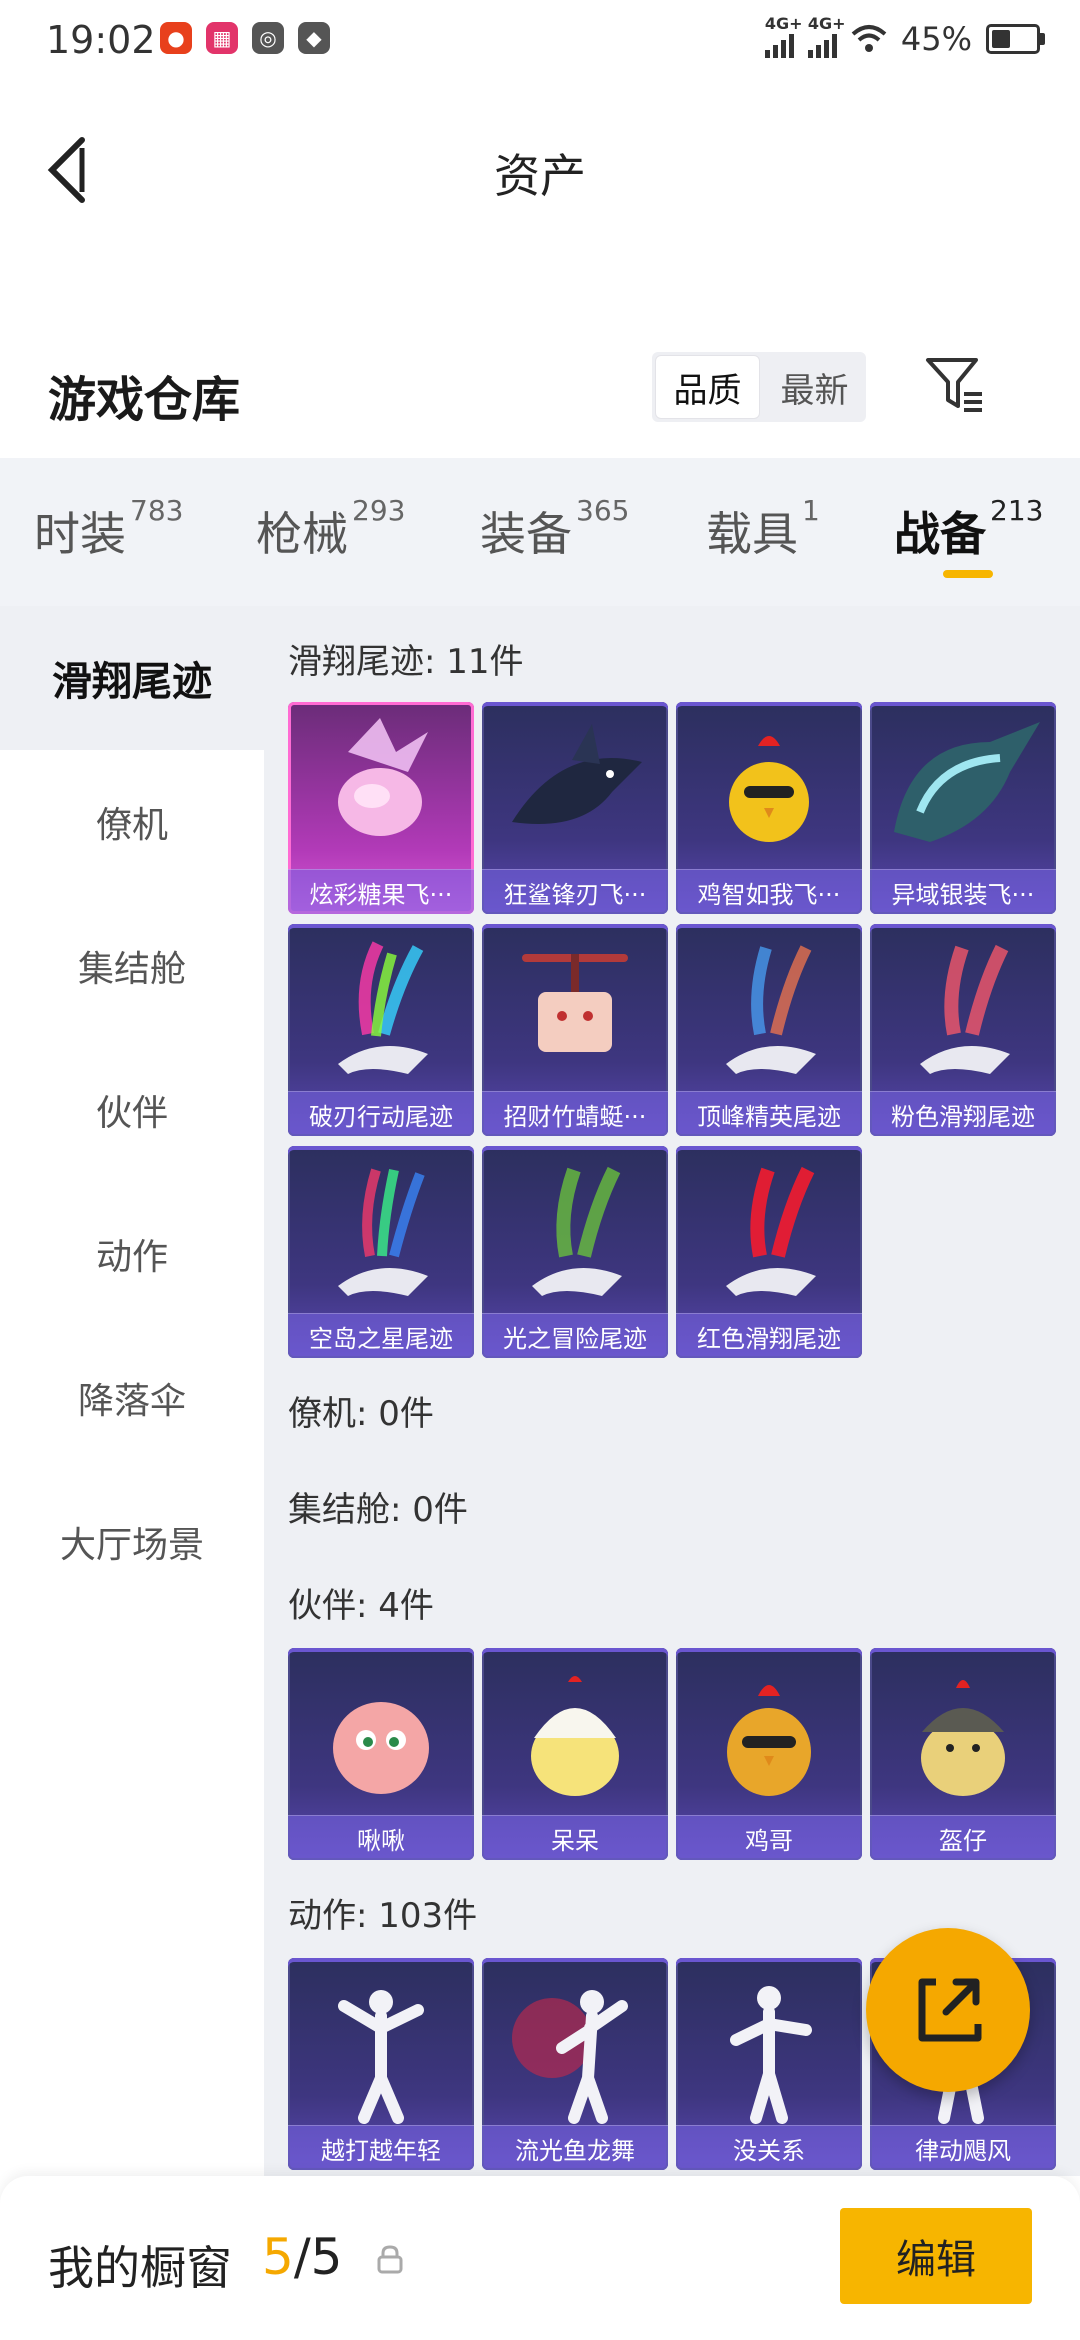 The height and width of the screenshot is (2340, 1080). I want to click on item-card: 狂鲨锋刃飞···, so click(575, 808).